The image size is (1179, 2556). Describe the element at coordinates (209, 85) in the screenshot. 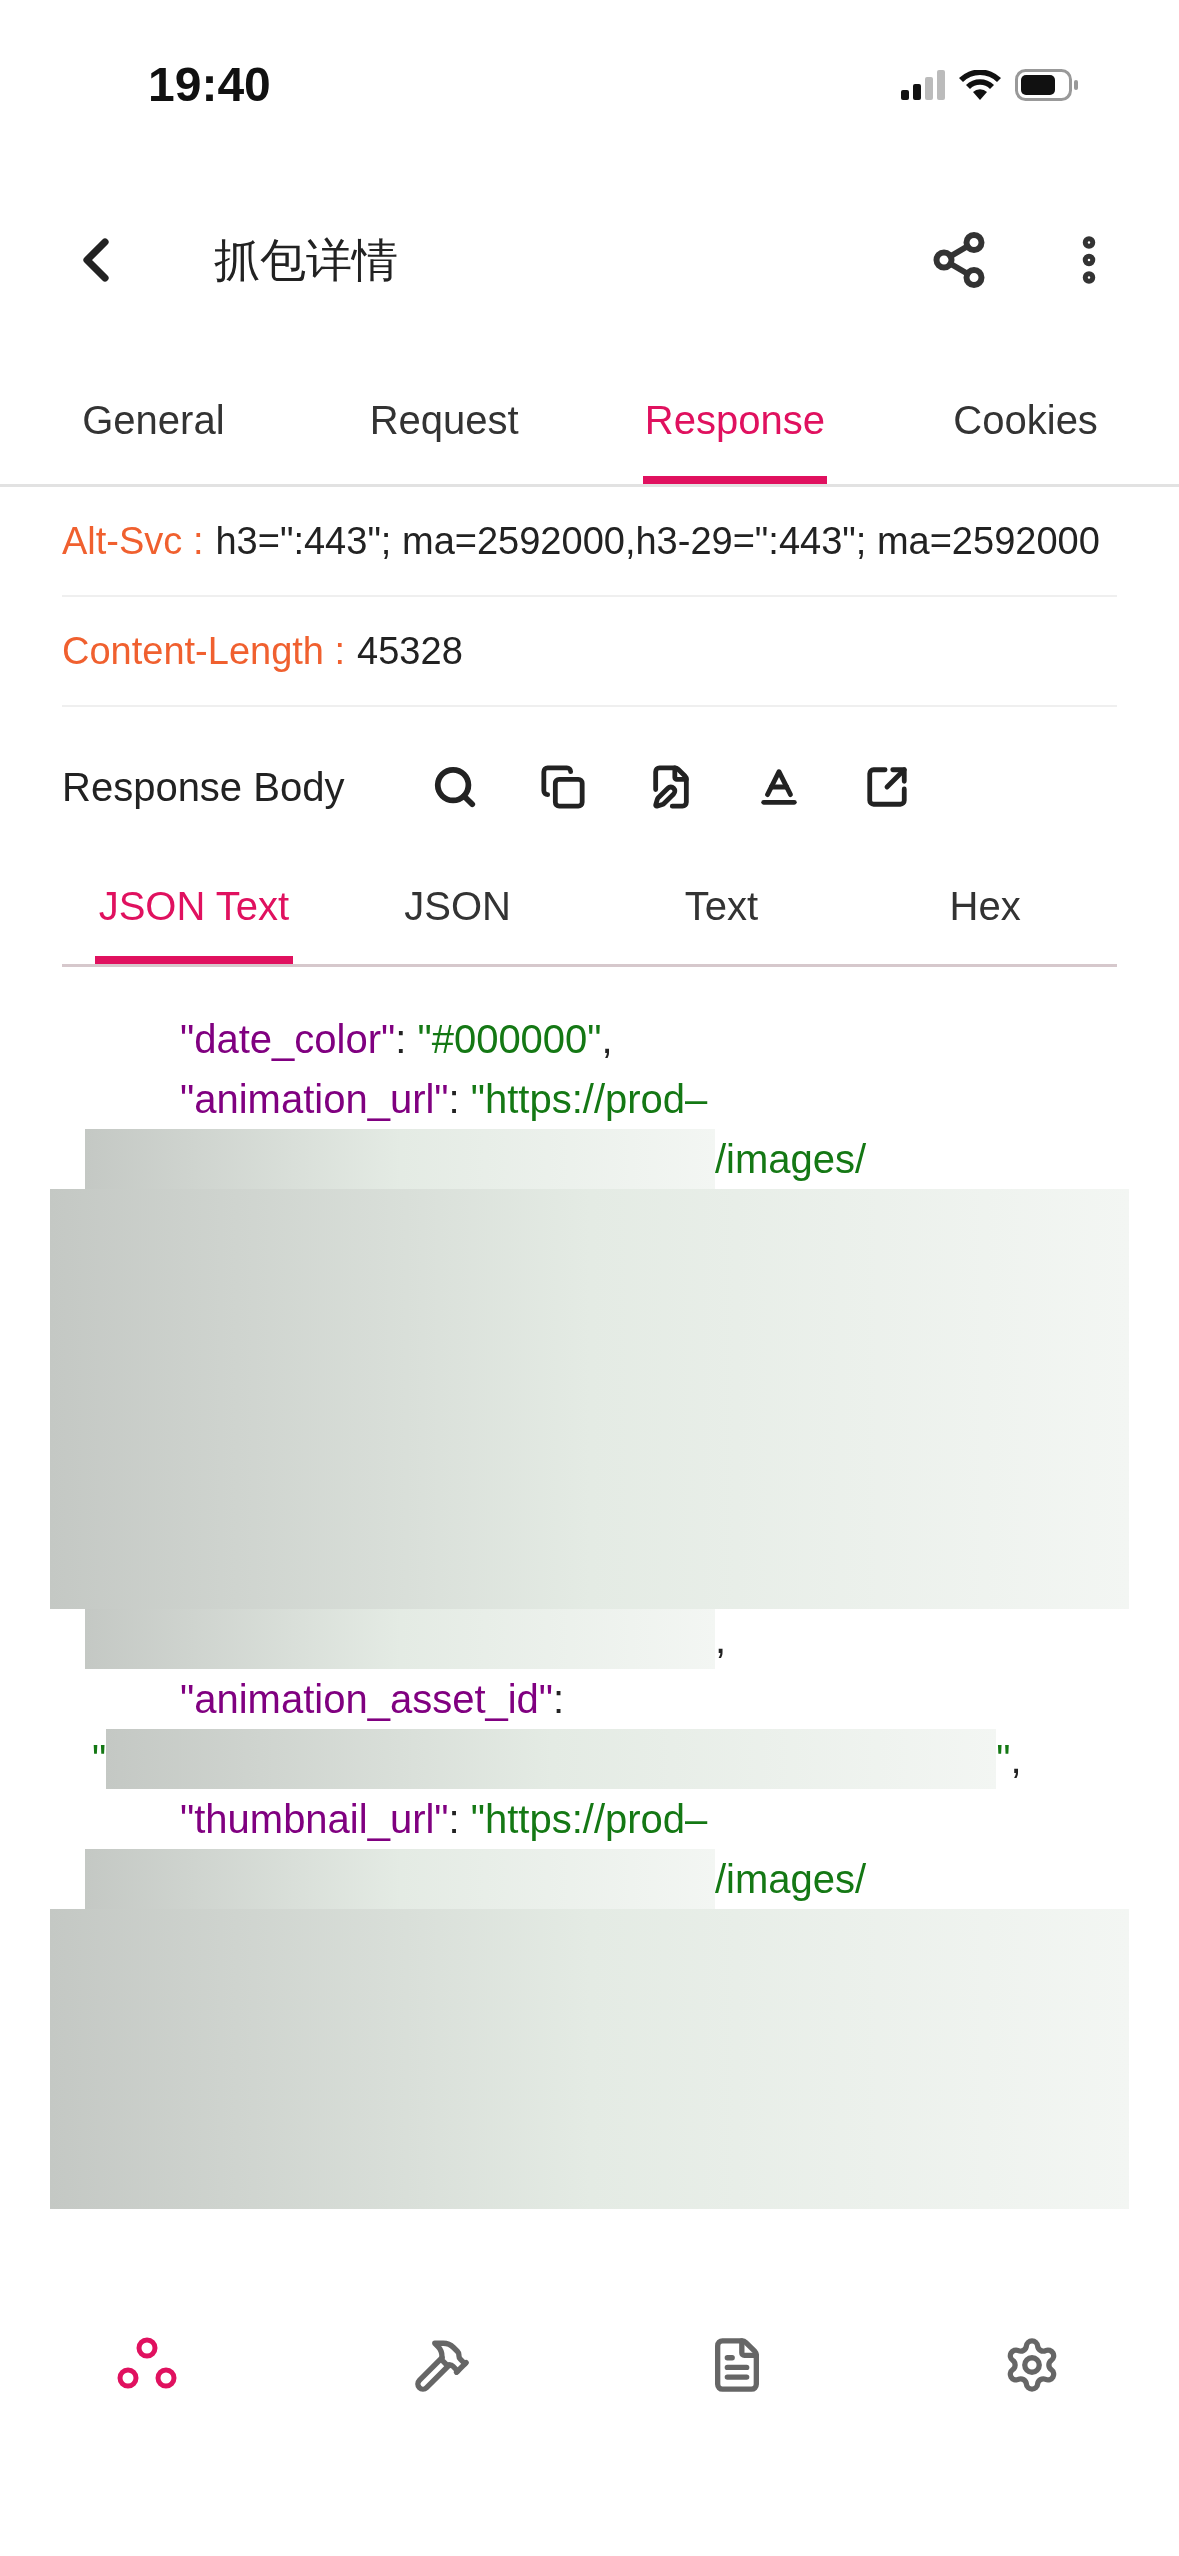

I see `status-time: 19:40` at that location.